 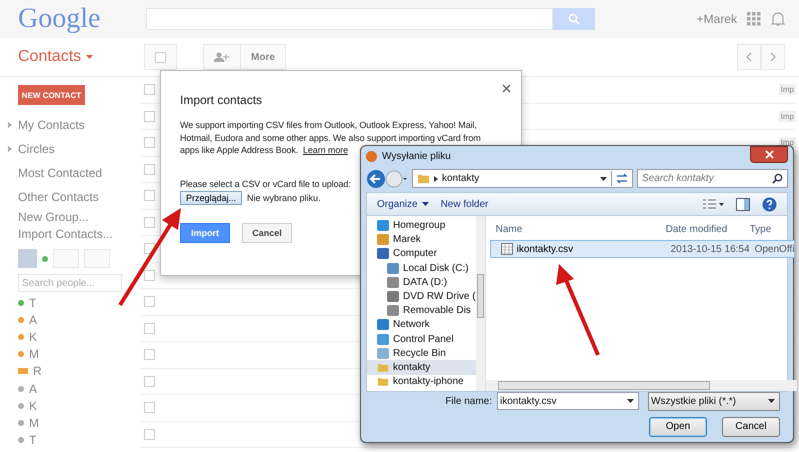 I want to click on file-name-label: File name:, so click(x=468, y=401).